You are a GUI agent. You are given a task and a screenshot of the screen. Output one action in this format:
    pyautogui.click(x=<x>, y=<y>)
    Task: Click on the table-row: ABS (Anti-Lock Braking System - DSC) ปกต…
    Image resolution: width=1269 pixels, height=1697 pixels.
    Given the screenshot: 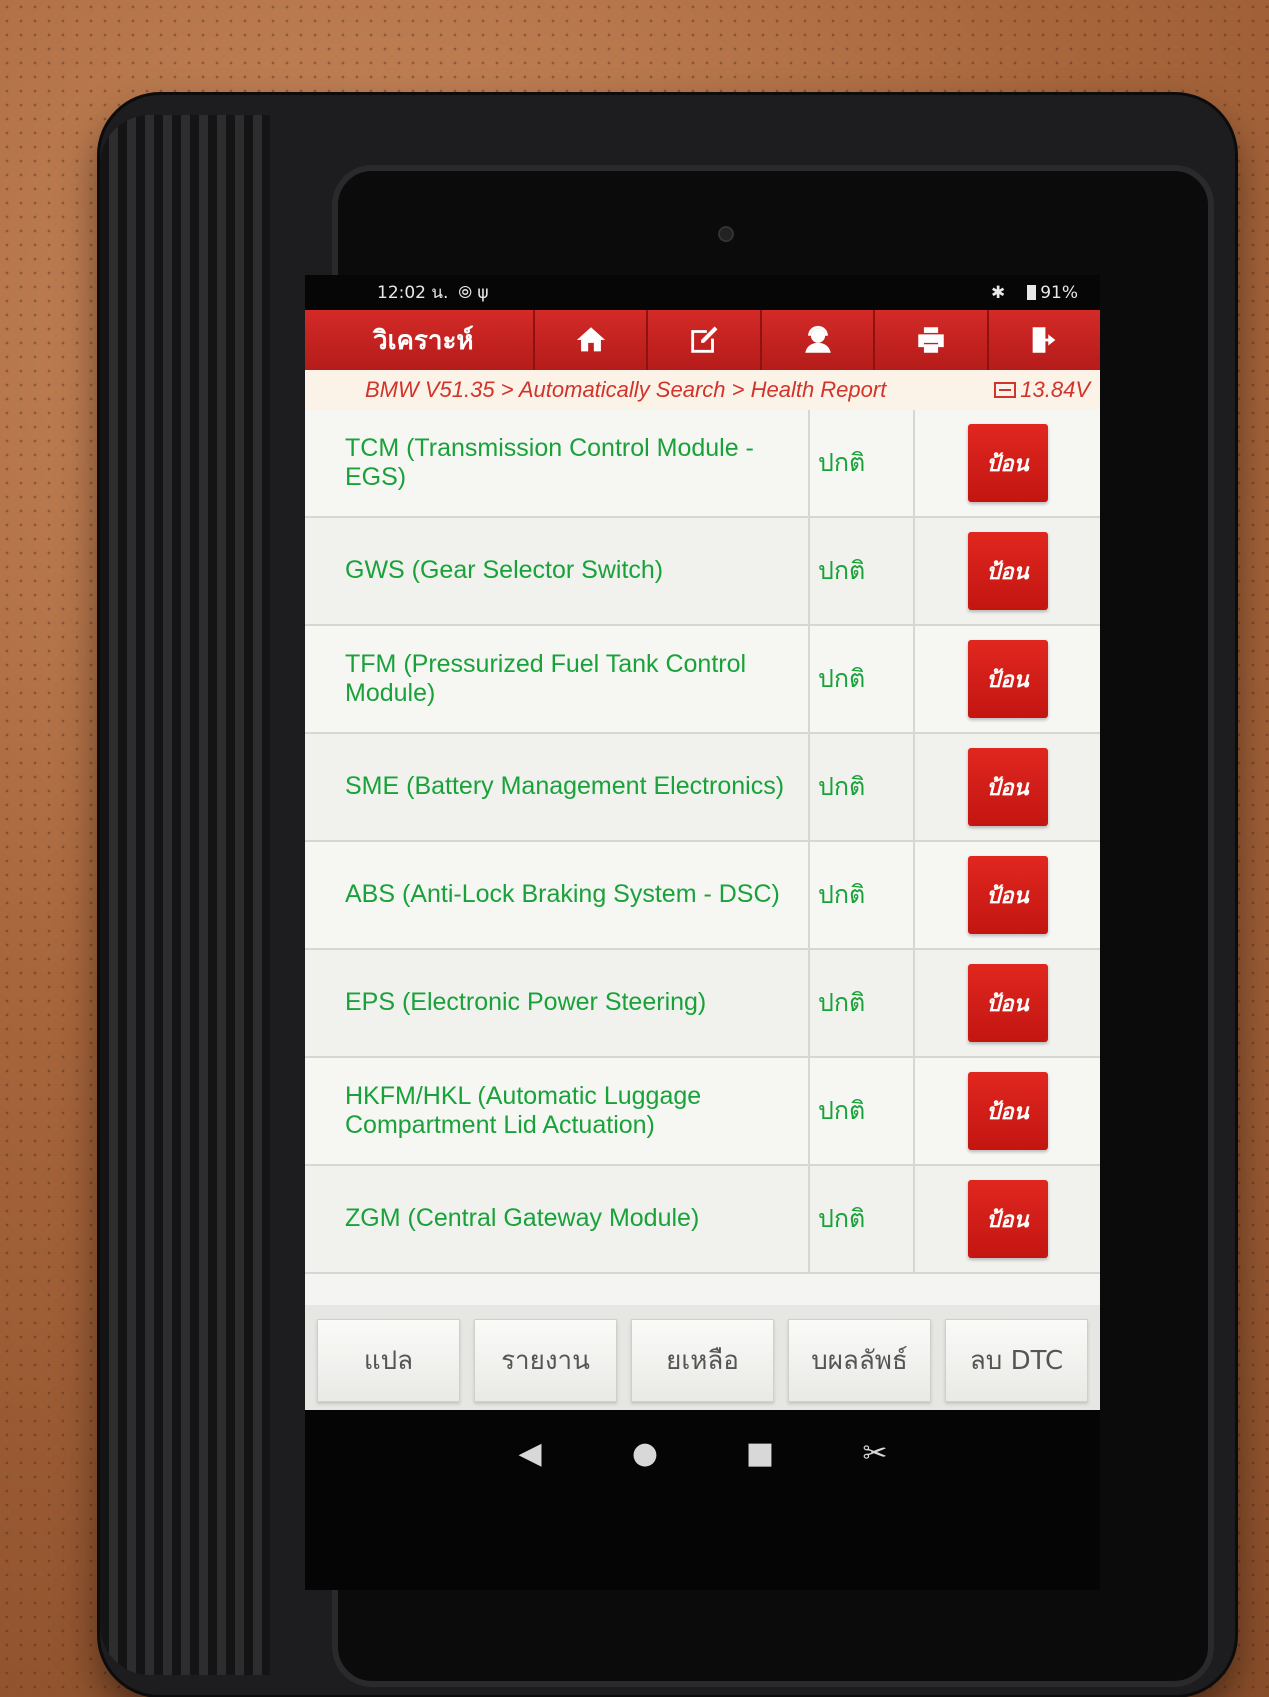 What is the action you would take?
    pyautogui.click(x=702, y=896)
    